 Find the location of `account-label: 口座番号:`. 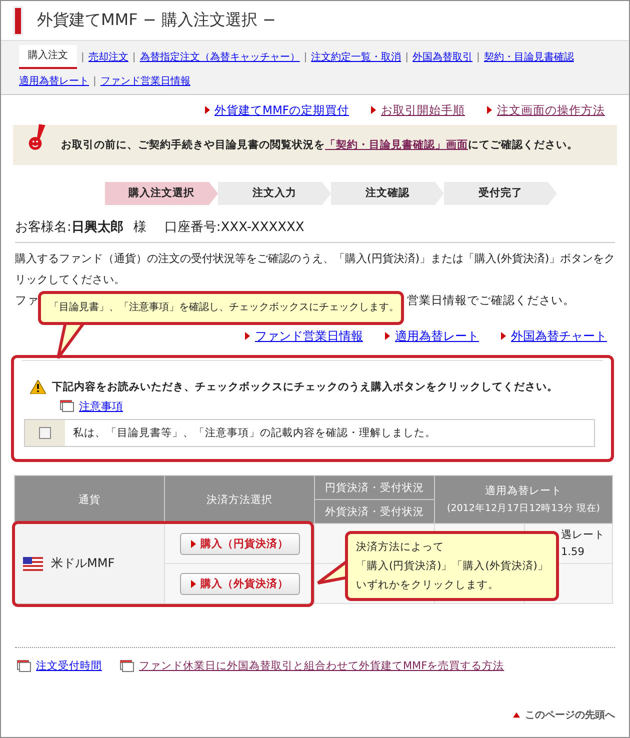

account-label: 口座番号: is located at coordinates (192, 227).